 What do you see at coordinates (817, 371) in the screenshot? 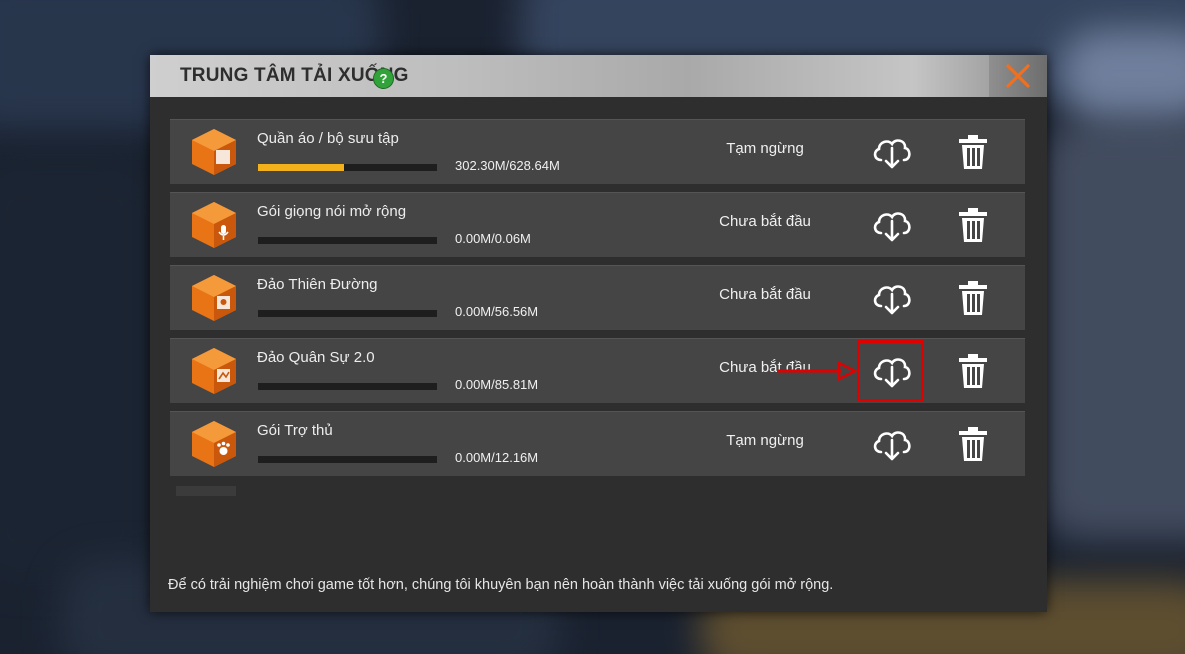
I see `annotation-arrow` at bounding box center [817, 371].